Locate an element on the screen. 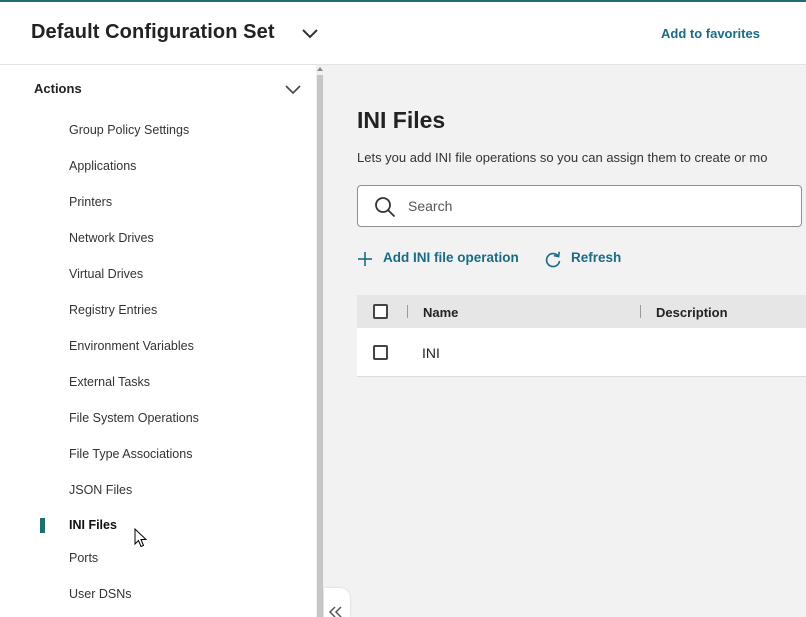 The image size is (806, 617). mouse-cursor-icon is located at coordinates (141, 537).